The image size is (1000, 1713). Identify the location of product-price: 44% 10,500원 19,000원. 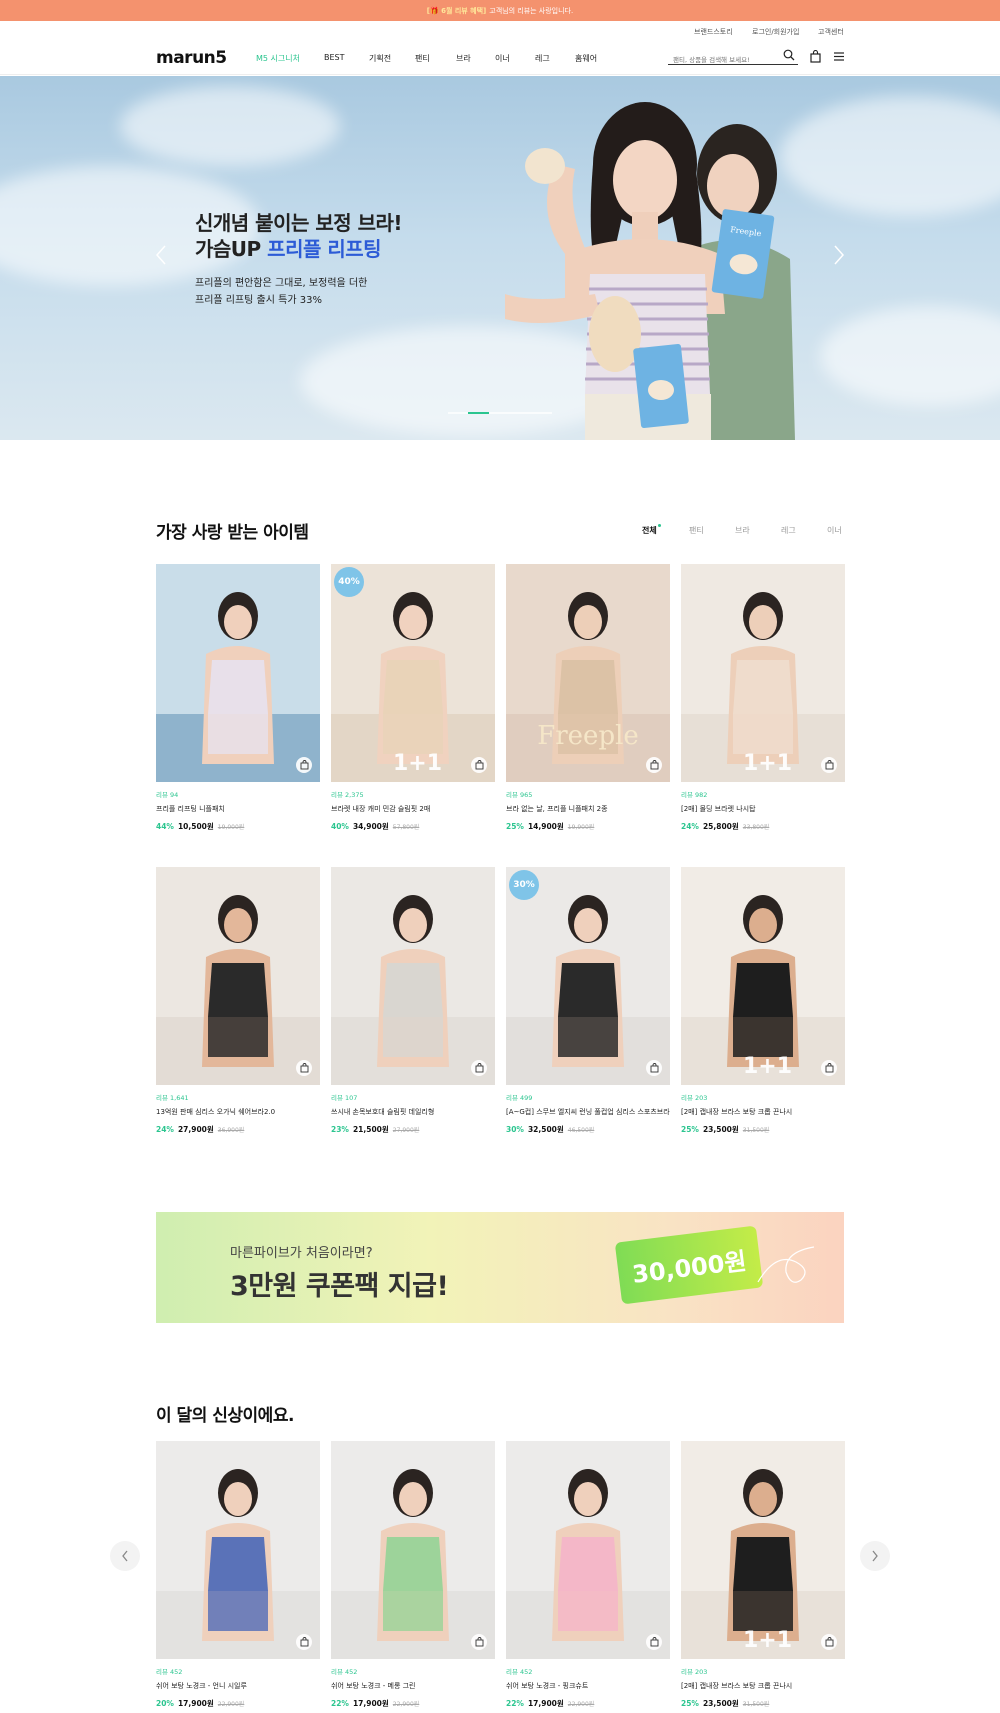
(238, 826).